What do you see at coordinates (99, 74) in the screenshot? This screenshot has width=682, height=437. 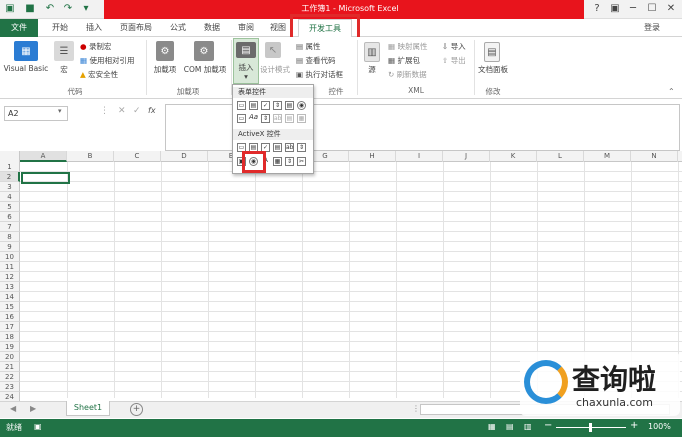 I see `macro-security-button: ▲ 宏安全性` at bounding box center [99, 74].